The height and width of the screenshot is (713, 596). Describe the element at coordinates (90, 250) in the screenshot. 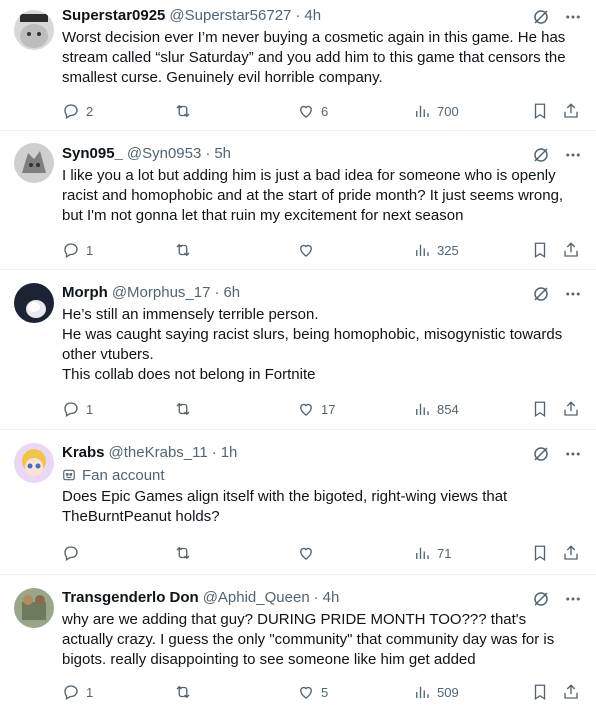

I see `reply-count: 1` at that location.